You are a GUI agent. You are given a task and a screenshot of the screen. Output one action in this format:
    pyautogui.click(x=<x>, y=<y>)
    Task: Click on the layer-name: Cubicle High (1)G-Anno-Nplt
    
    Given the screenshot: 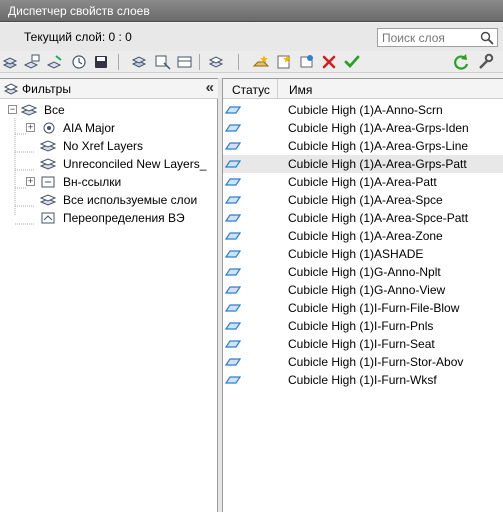 What is the action you would take?
    pyautogui.click(x=364, y=272)
    